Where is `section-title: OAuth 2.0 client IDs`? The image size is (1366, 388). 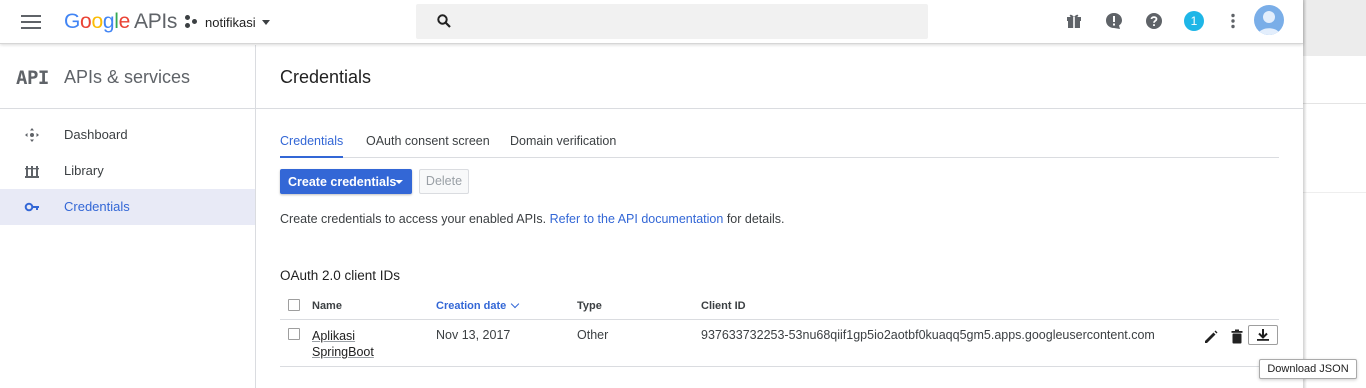
section-title: OAuth 2.0 client IDs is located at coordinates (340, 275).